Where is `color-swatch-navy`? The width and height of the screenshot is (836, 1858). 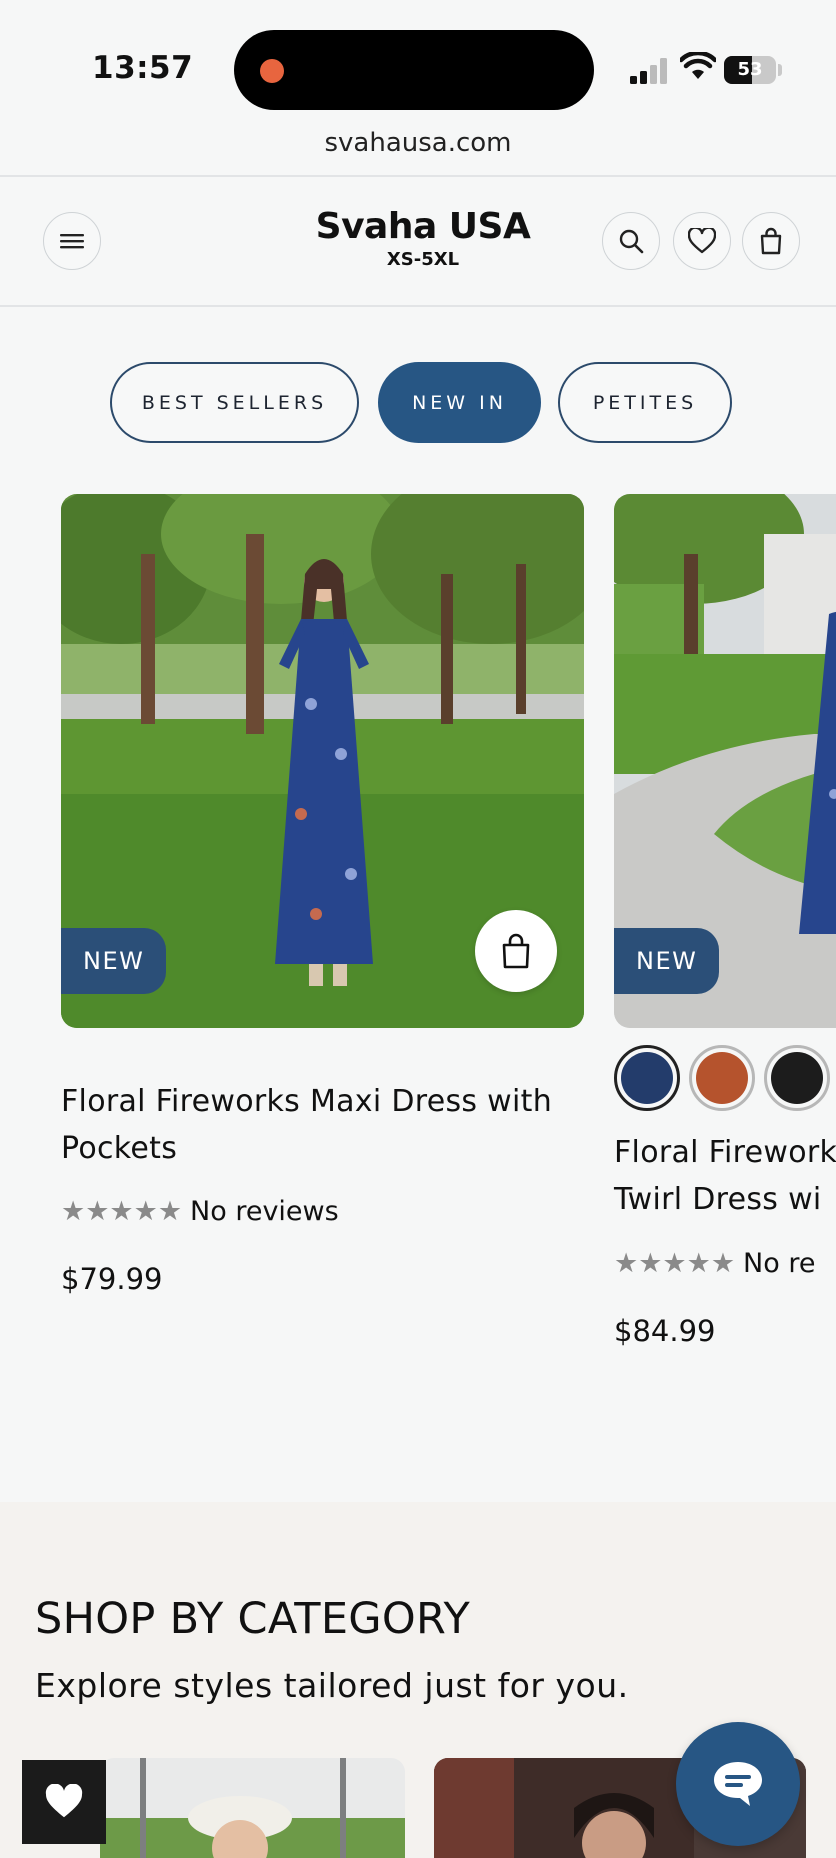
color-swatch-navy is located at coordinates (647, 1078).